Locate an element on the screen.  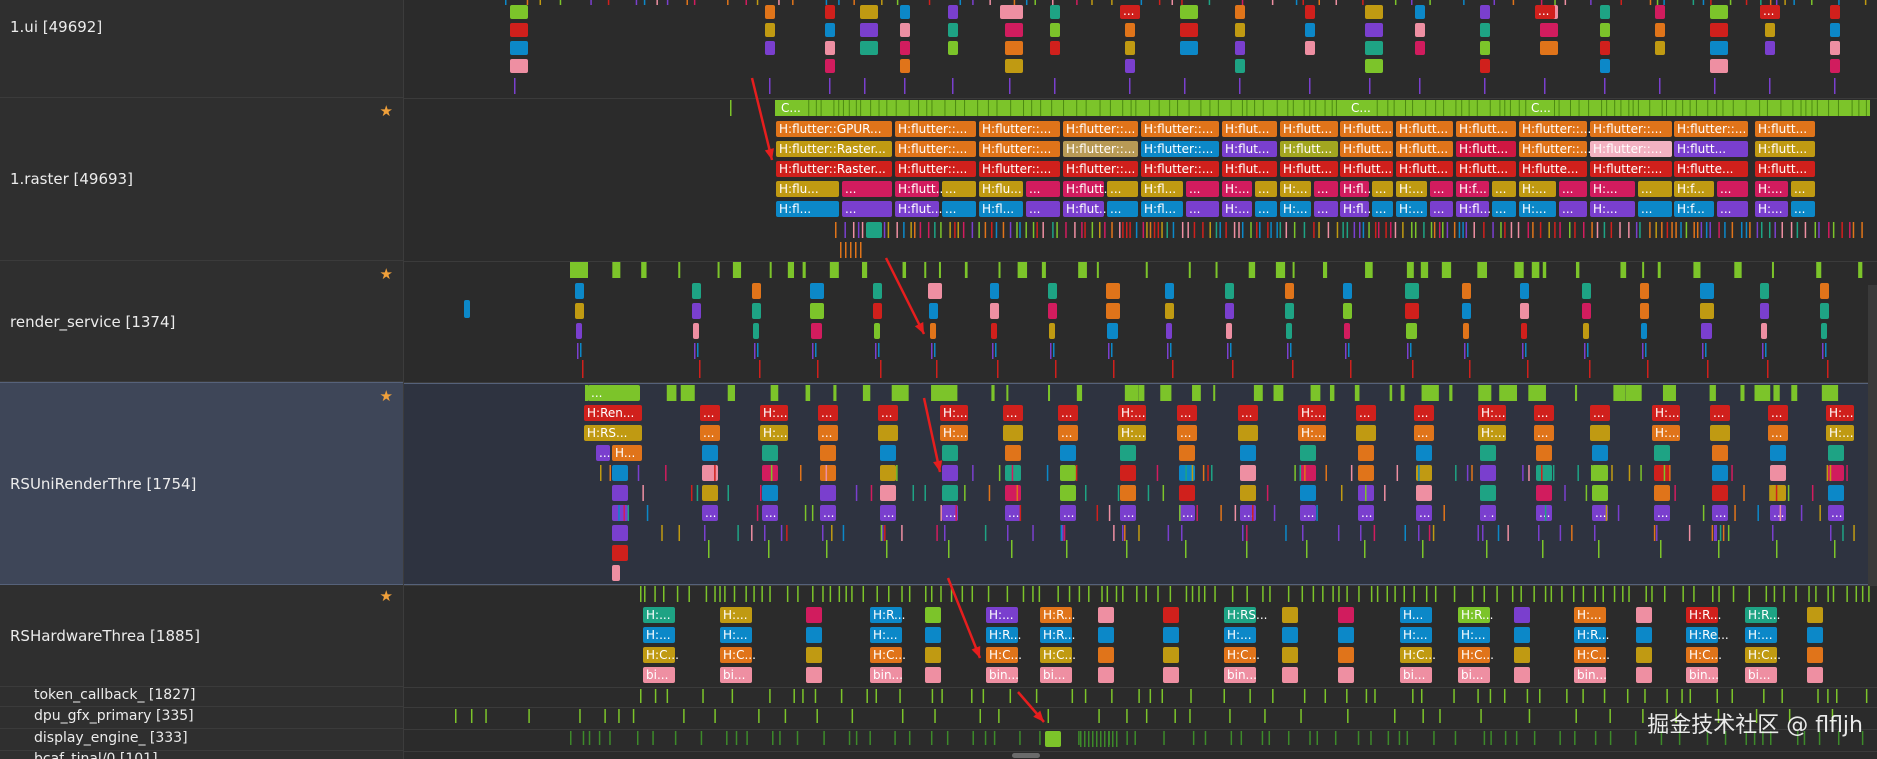
horizontal-scroll-thumb is located at coordinates (1026, 755).